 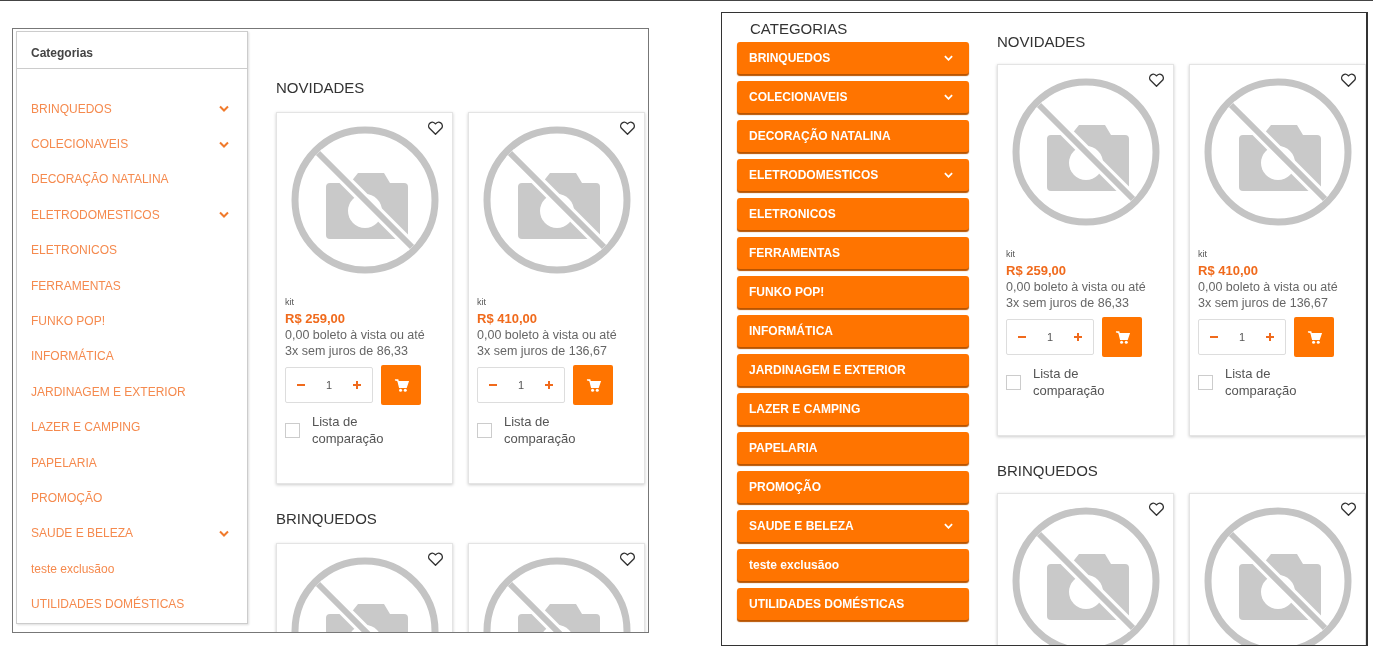 What do you see at coordinates (799, 29) in the screenshot?
I see `categories-title: CATEGORIAS` at bounding box center [799, 29].